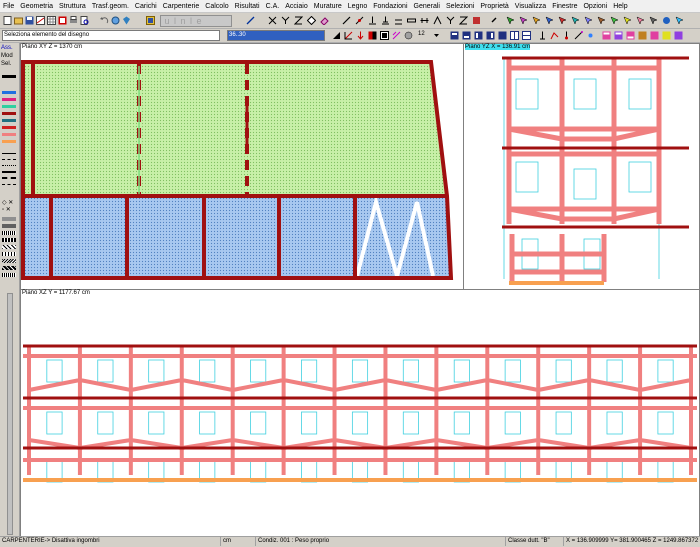 This screenshot has height=547, width=700. I want to click on swatch-blue, so click(9, 92).